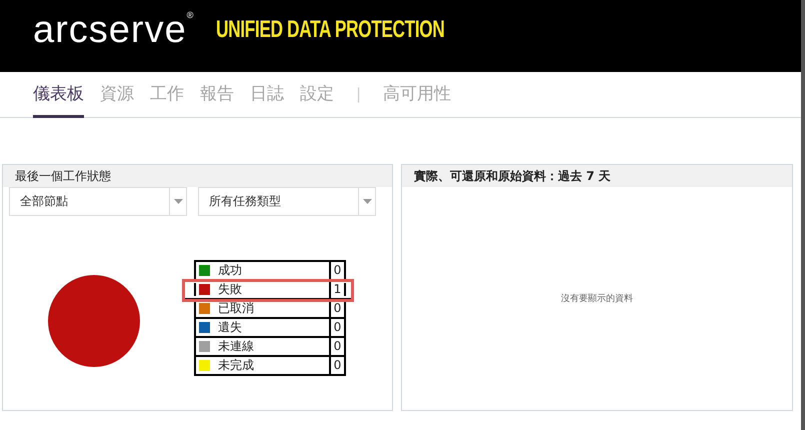 The height and width of the screenshot is (430, 805). I want to click on legend-label: 未連線, so click(236, 346).